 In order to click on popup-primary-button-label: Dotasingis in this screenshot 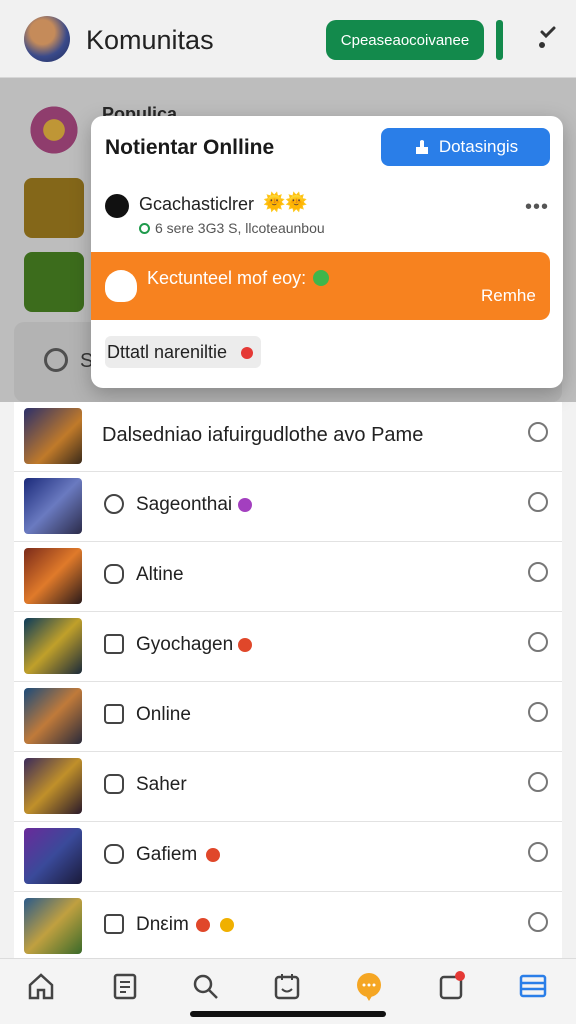, I will do `click(478, 146)`.